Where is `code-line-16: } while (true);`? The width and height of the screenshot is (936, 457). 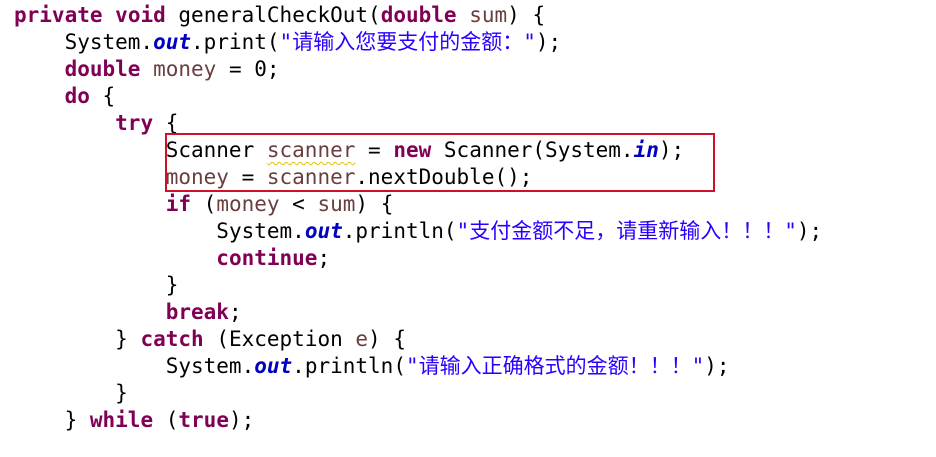 code-line-16: } while (true); is located at coordinates (134, 420).